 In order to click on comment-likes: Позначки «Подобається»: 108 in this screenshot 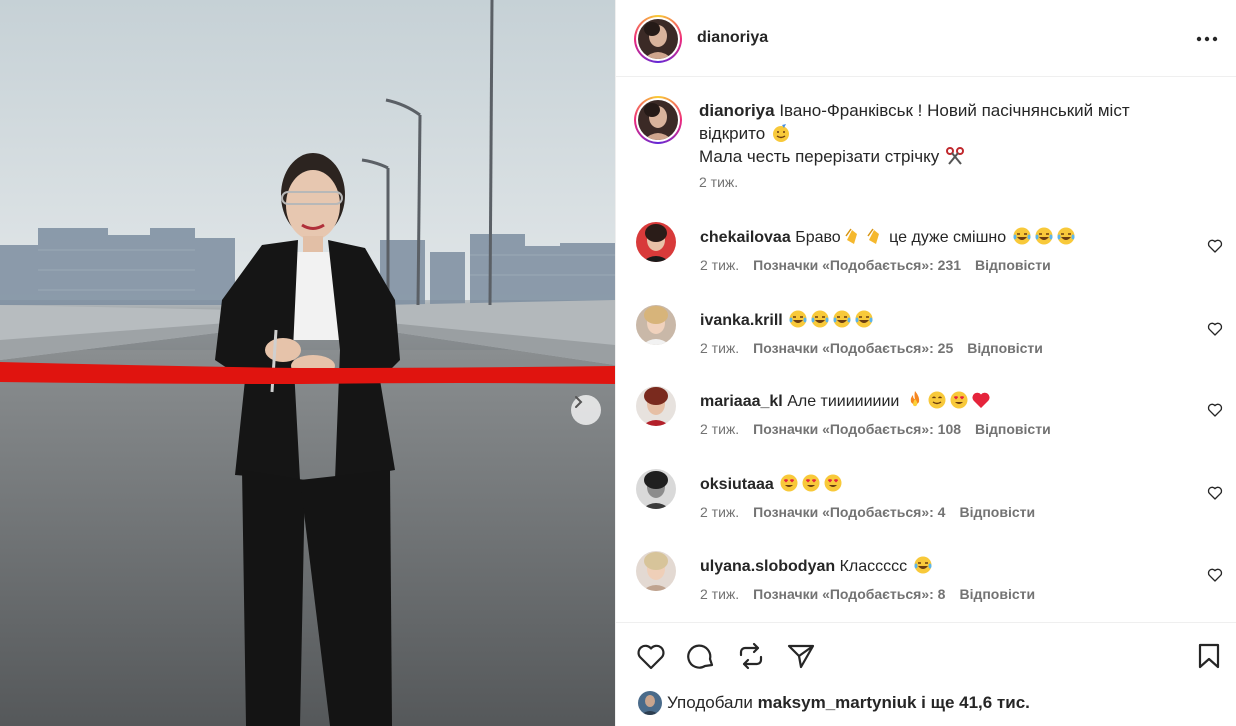, I will do `click(857, 429)`.